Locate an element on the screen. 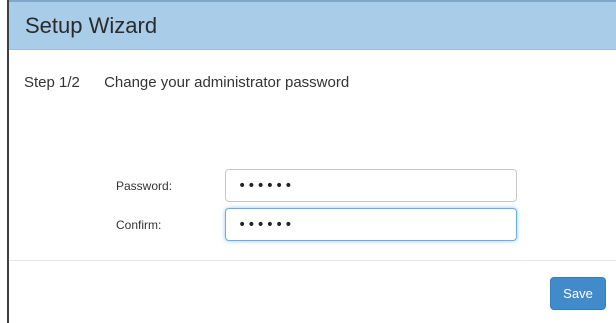 This screenshot has width=616, height=323. save-button: Save is located at coordinates (578, 293).